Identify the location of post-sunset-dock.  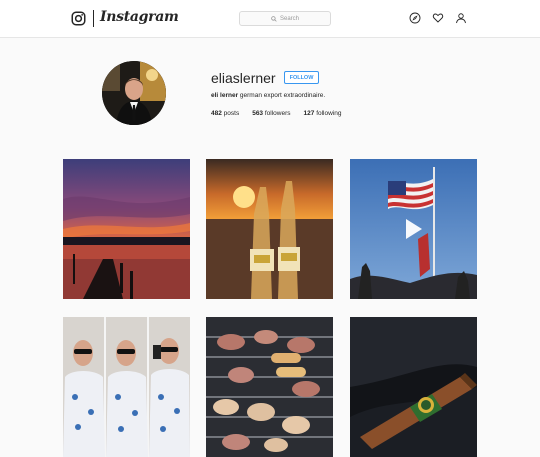
(126, 229).